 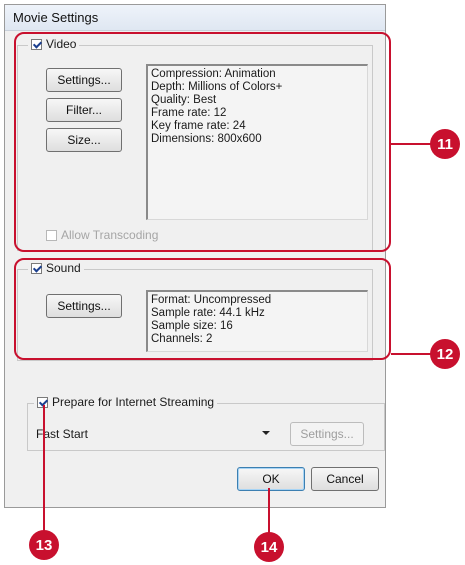 I want to click on callout-13-line, so click(x=44, y=468).